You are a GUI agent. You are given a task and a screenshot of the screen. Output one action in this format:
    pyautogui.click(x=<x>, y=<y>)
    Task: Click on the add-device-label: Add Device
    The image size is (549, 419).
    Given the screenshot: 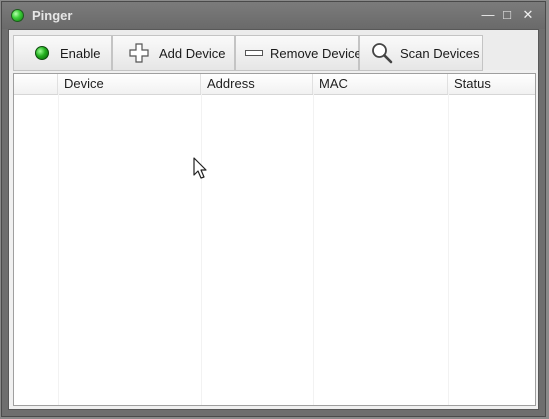 What is the action you would take?
    pyautogui.click(x=192, y=53)
    